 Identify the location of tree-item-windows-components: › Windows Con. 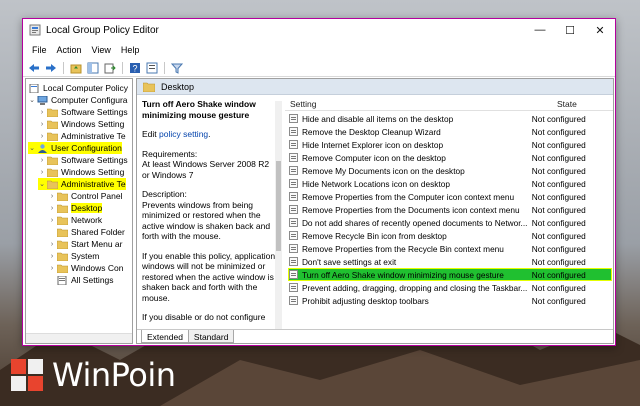
(86, 268).